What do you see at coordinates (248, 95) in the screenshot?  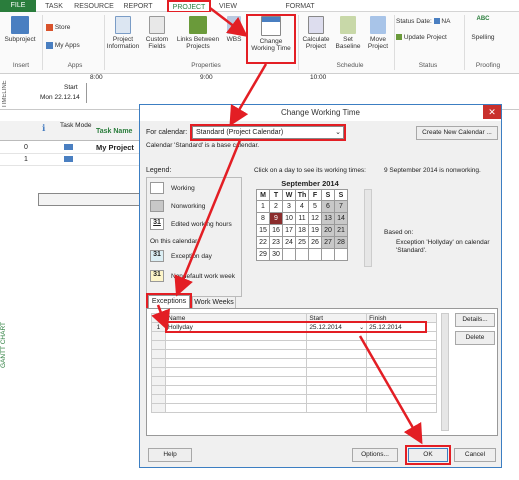 I see `arrow-button-to-calendar` at bounding box center [248, 95].